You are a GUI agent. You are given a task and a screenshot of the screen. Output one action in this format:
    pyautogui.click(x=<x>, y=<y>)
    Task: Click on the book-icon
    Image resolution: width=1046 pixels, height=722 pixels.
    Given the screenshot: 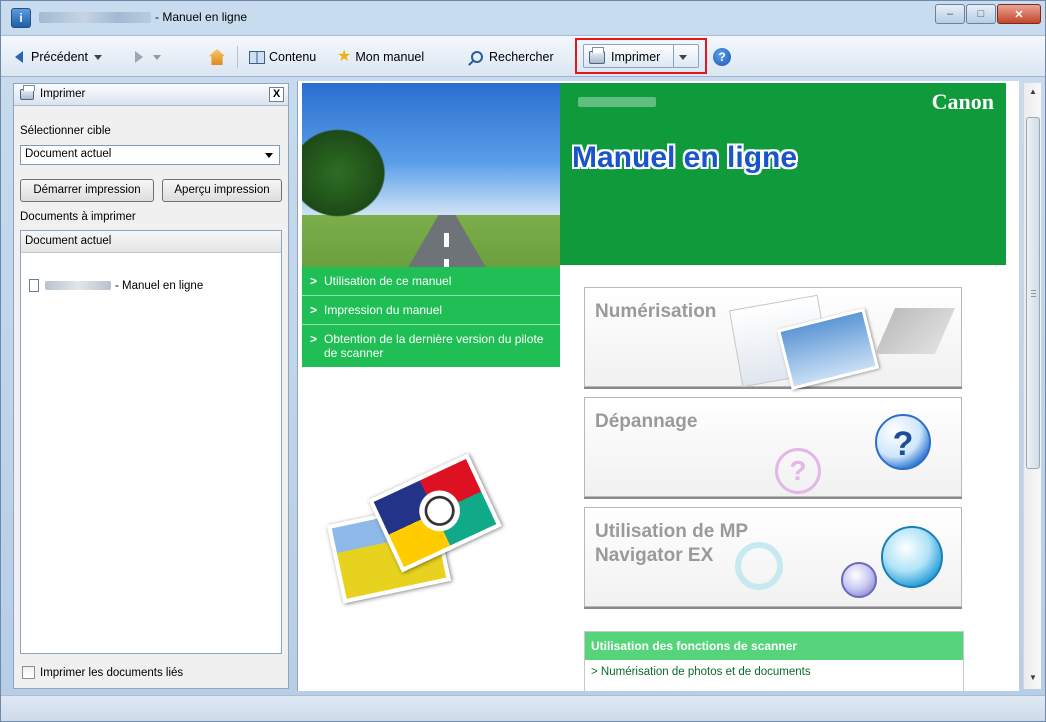 What is the action you would take?
    pyautogui.click(x=257, y=57)
    